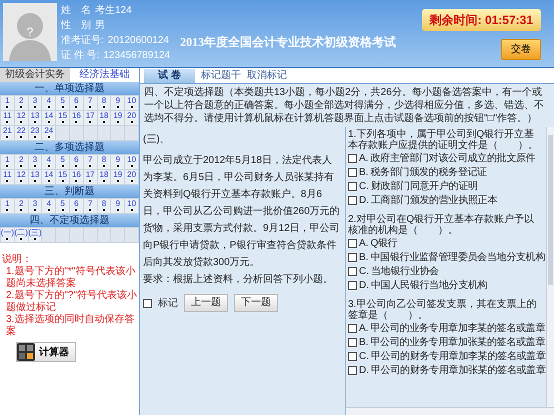 The height and width of the screenshot is (415, 554). I want to click on option-letter: D., so click(364, 285).